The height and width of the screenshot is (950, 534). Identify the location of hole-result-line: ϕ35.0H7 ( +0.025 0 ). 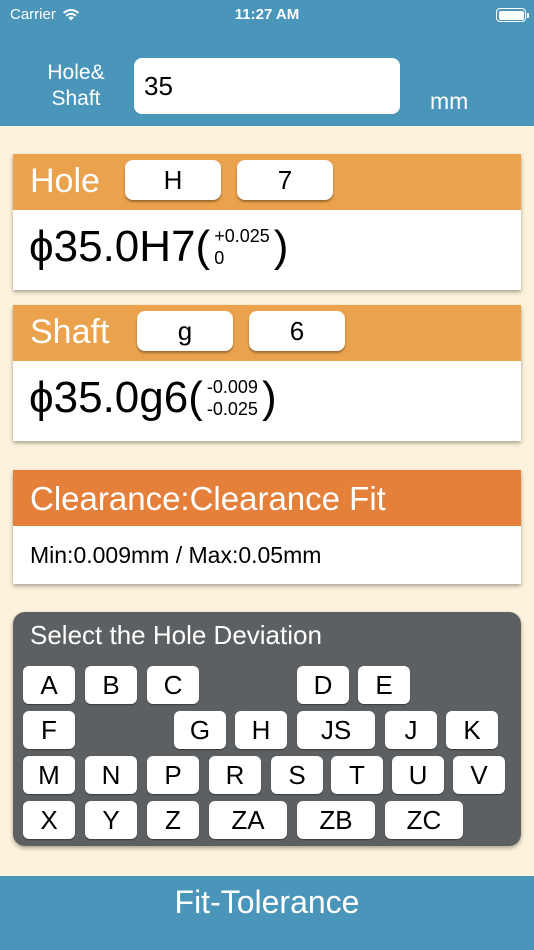
(158, 247).